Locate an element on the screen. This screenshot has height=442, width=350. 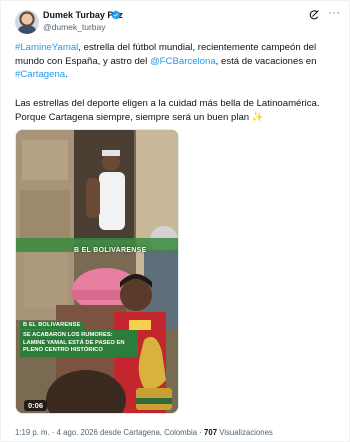
tweet-time: 1:19 p. m. is located at coordinates (32, 432).